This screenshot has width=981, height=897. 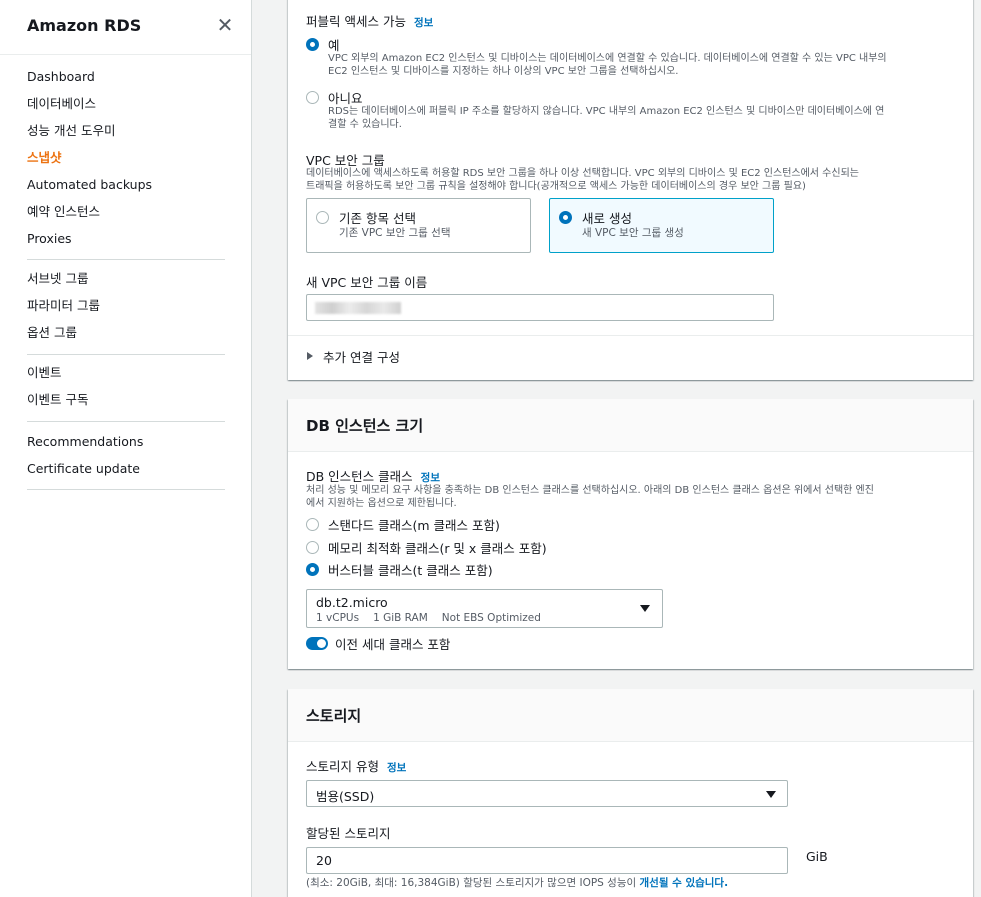 I want to click on close-icon: ✕, so click(x=225, y=25).